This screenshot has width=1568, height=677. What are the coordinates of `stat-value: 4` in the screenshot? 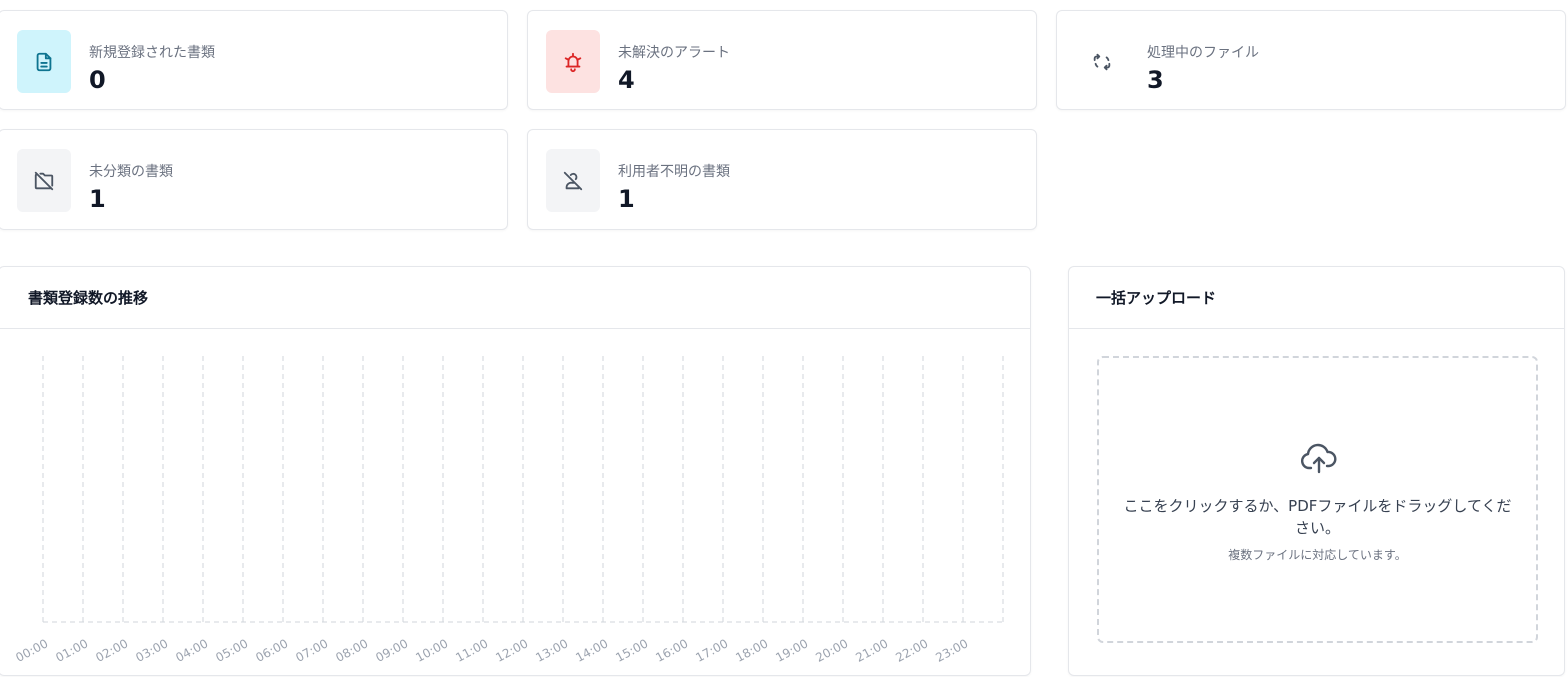 It's located at (626, 80).